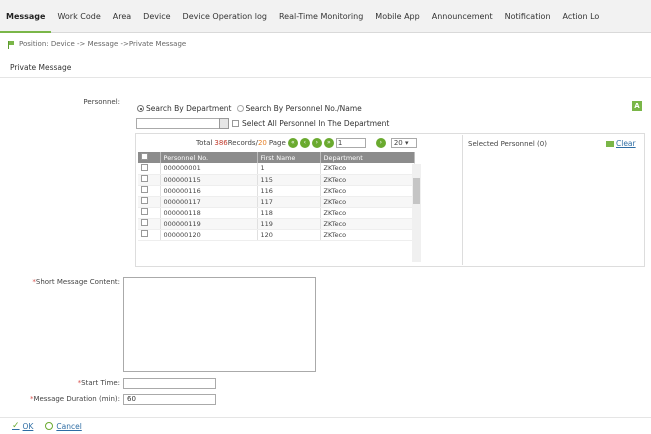 The height and width of the screenshot is (434, 651). I want to click on next-page-icon: ›, so click(316, 143).